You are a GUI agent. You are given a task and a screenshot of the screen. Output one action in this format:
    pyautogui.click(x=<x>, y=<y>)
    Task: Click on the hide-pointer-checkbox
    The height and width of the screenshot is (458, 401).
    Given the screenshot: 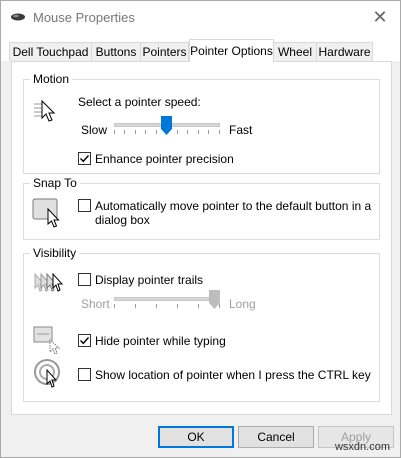 What is the action you would take?
    pyautogui.click(x=84, y=340)
    